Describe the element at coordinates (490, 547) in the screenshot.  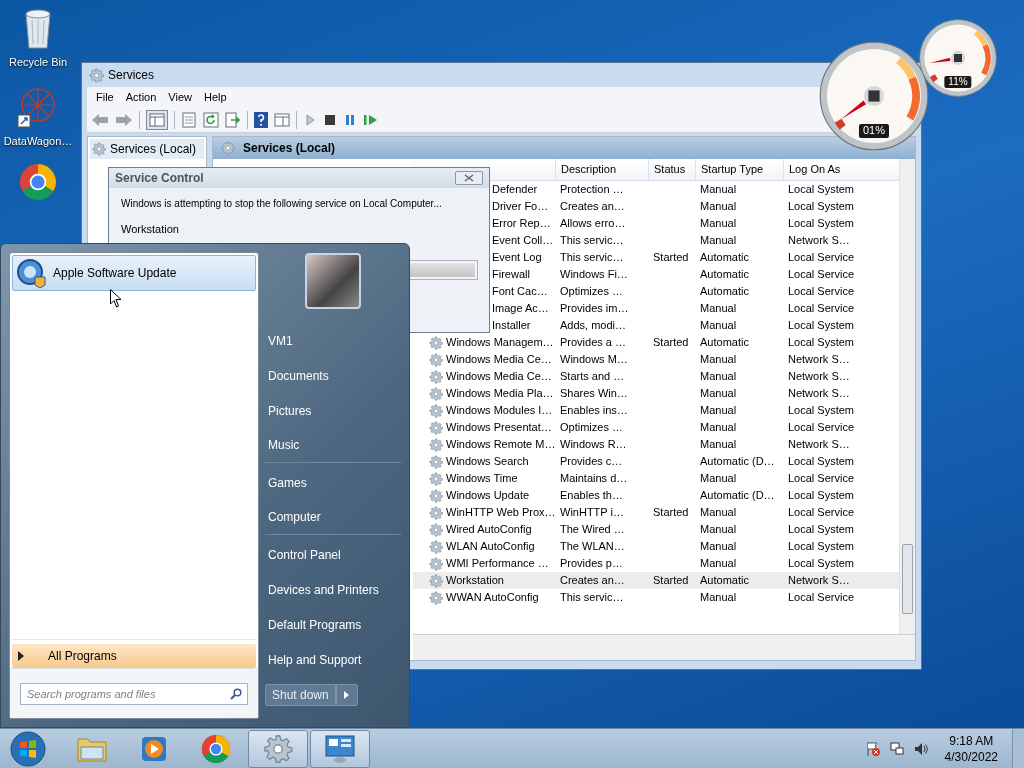
I see `table-cell-text: WLAN AutoConfig` at that location.